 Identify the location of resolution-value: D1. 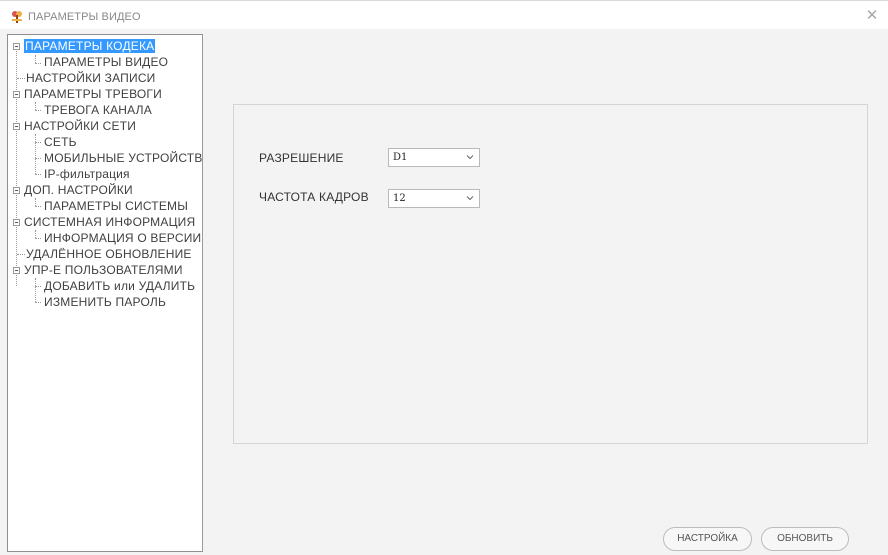
(400, 157).